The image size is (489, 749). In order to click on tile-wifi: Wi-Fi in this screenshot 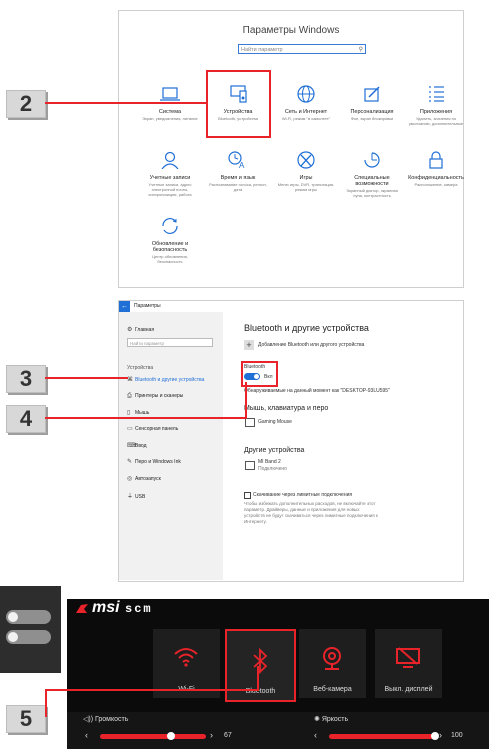, I will do `click(186, 663)`.